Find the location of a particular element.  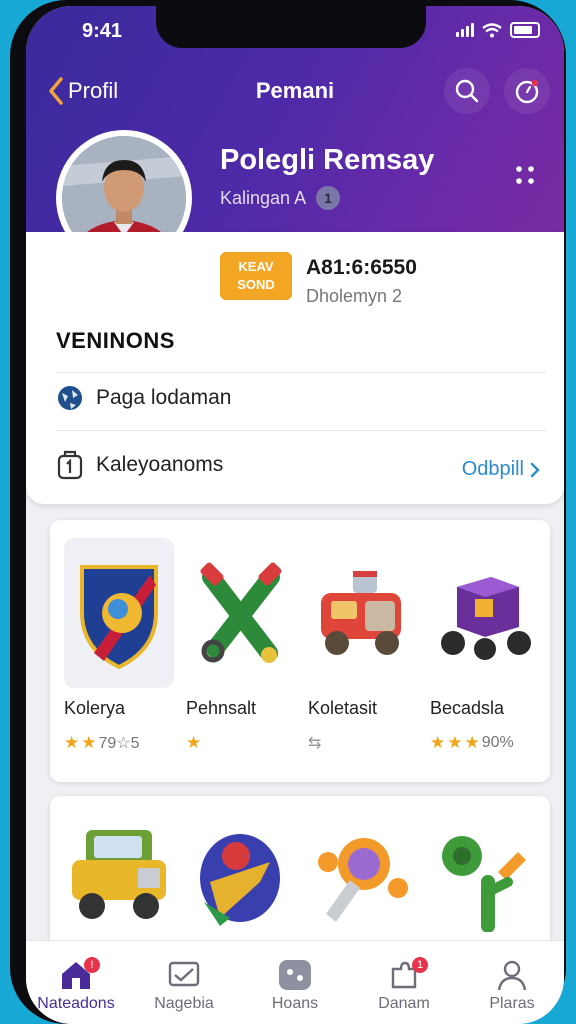

timer-button is located at coordinates (527, 91).